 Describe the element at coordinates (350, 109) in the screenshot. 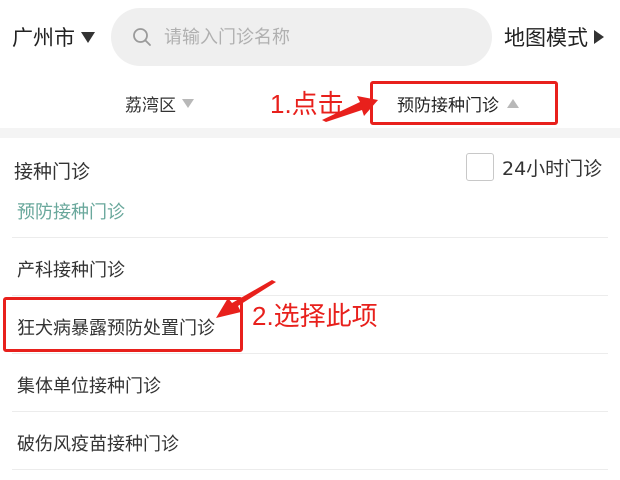

I see `arrow-step1-icon` at that location.